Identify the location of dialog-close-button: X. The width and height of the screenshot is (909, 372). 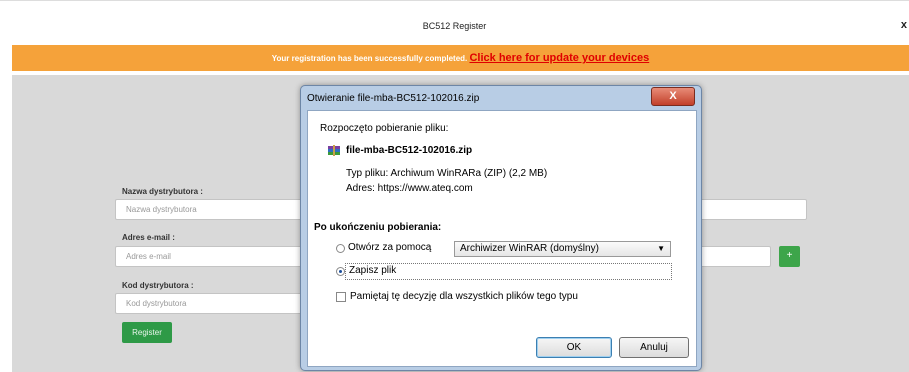
(673, 96).